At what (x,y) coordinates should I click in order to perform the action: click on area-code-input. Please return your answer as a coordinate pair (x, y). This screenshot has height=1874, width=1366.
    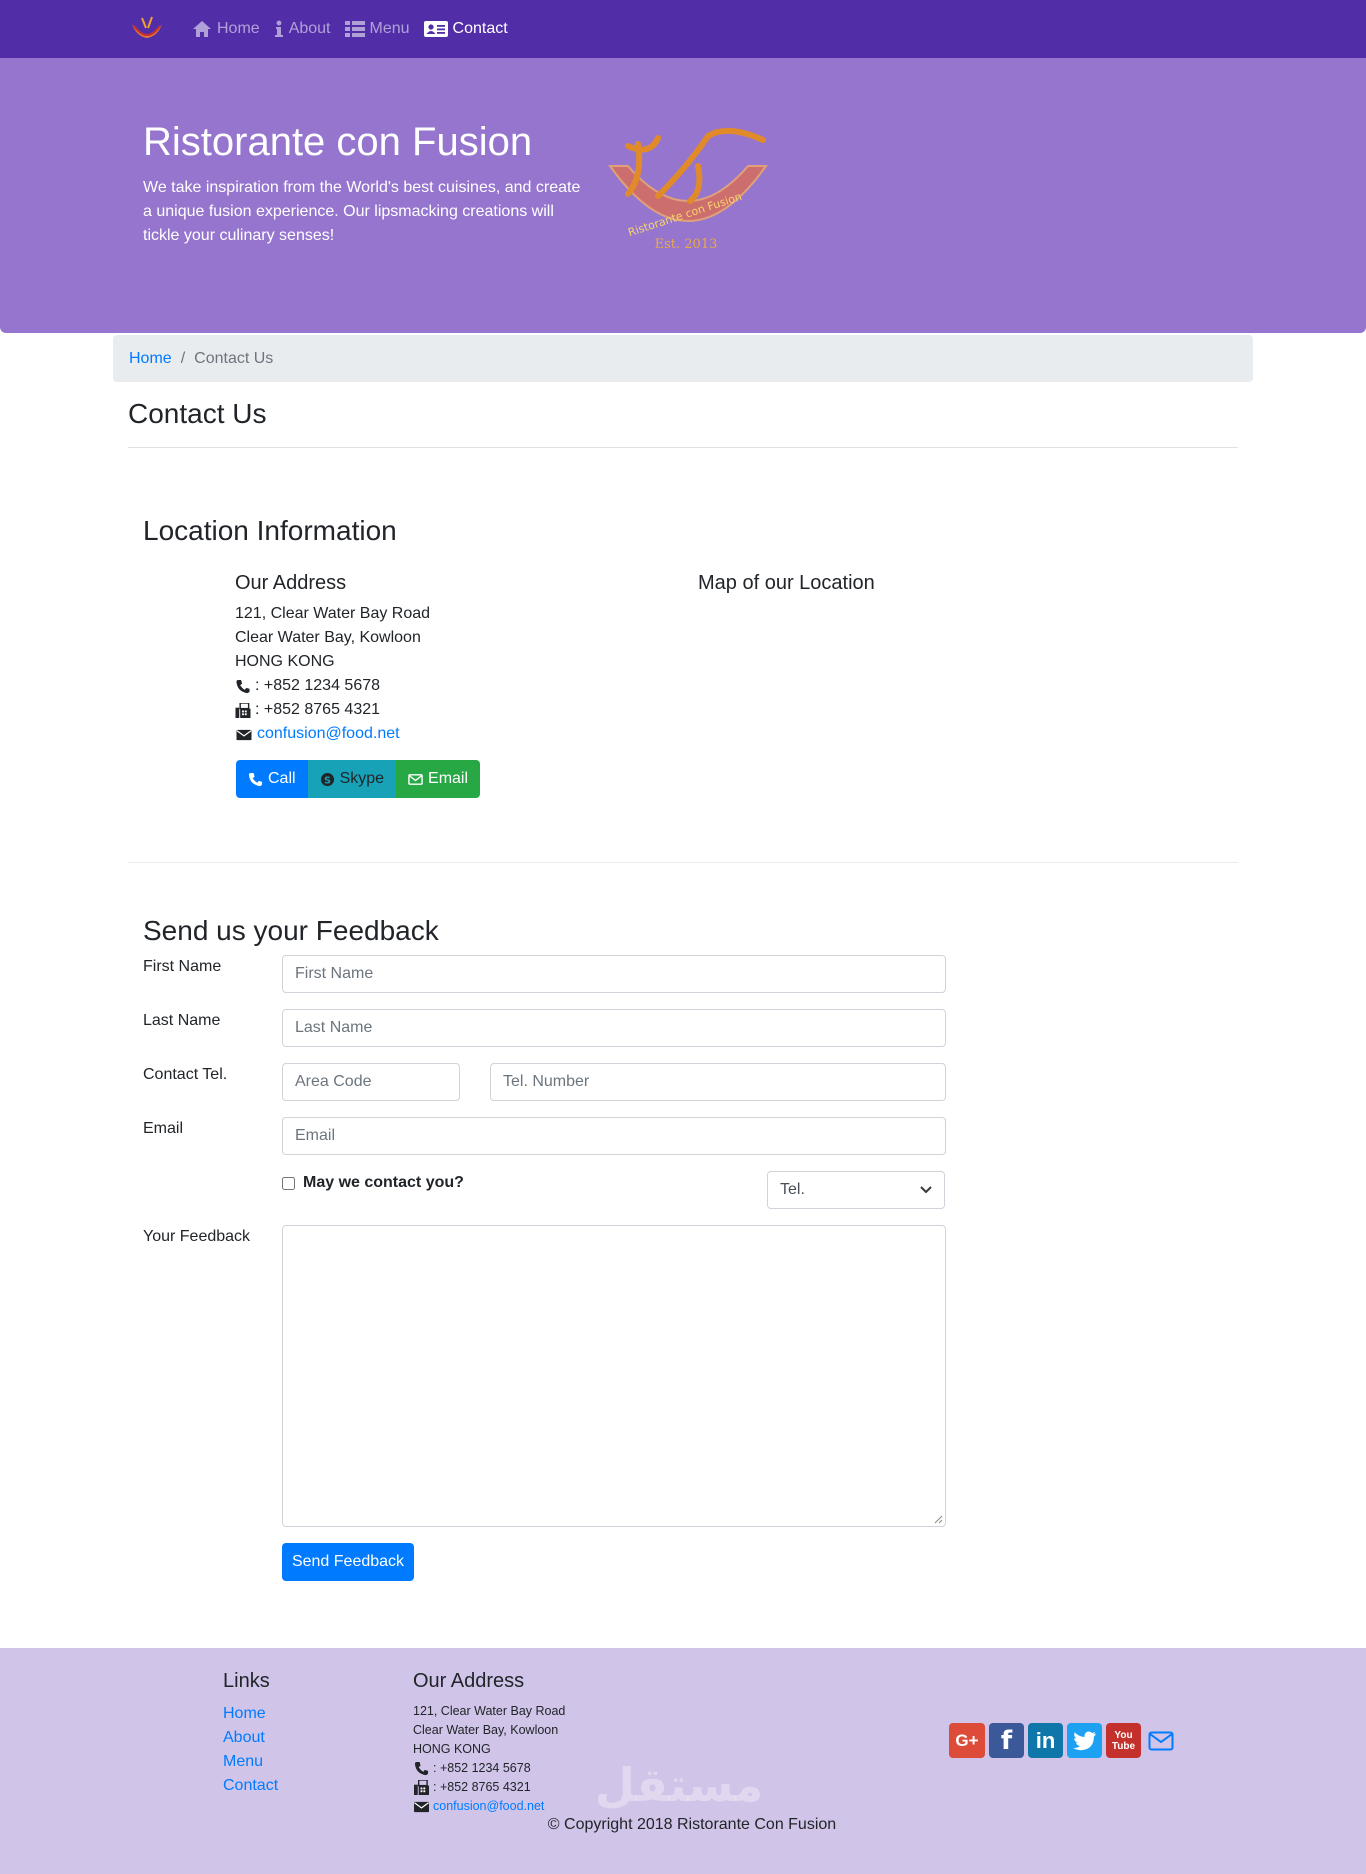
    Looking at the image, I should click on (371, 1082).